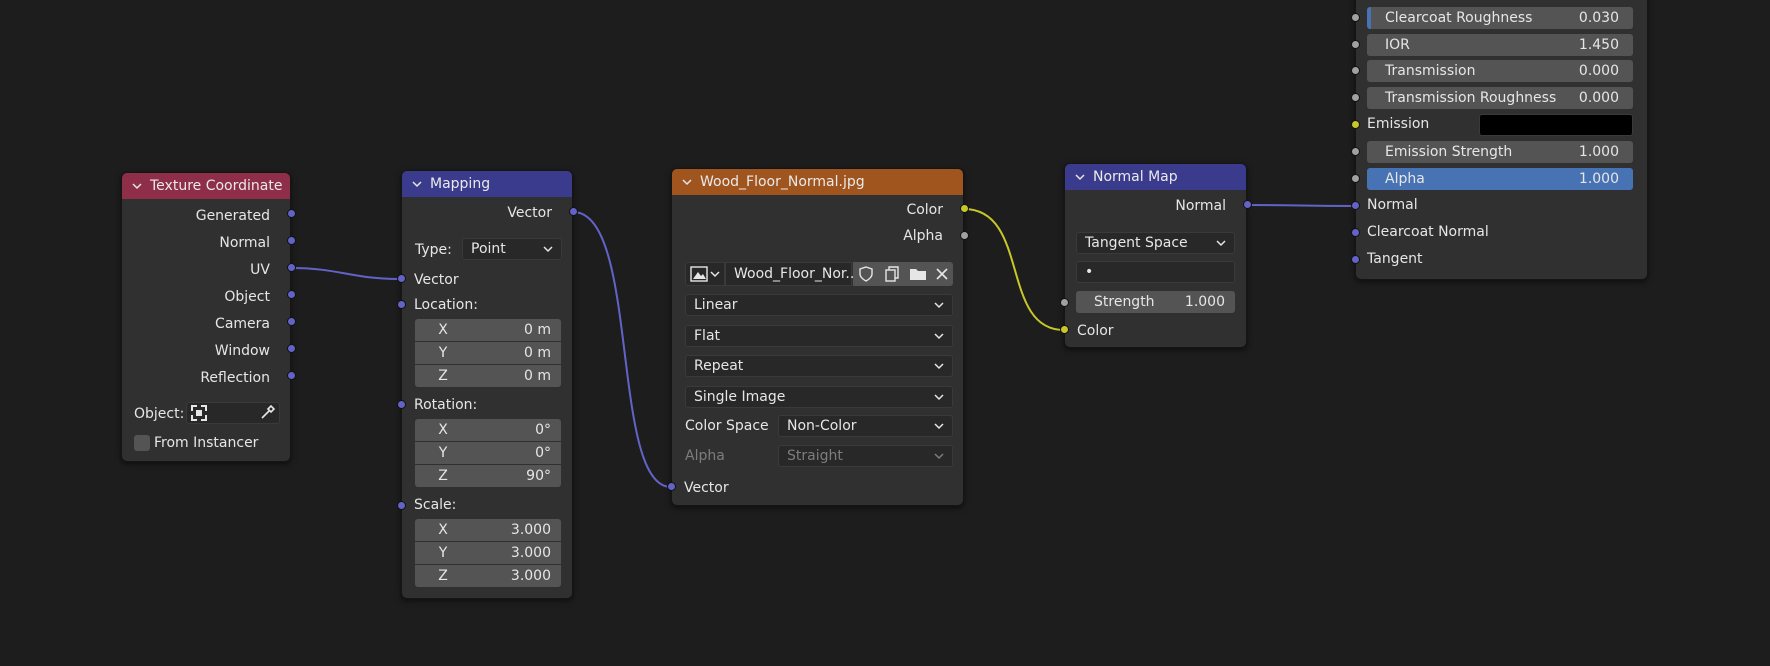  Describe the element at coordinates (488, 376) in the screenshot. I see `location-z-field: Z 0 m` at that location.